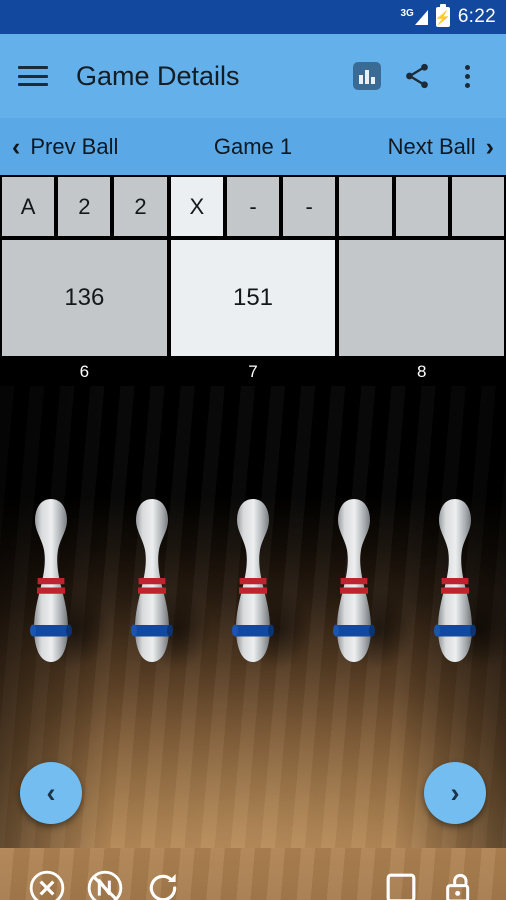 This screenshot has height=900, width=506. I want to click on frame-number: 6, so click(84, 371).